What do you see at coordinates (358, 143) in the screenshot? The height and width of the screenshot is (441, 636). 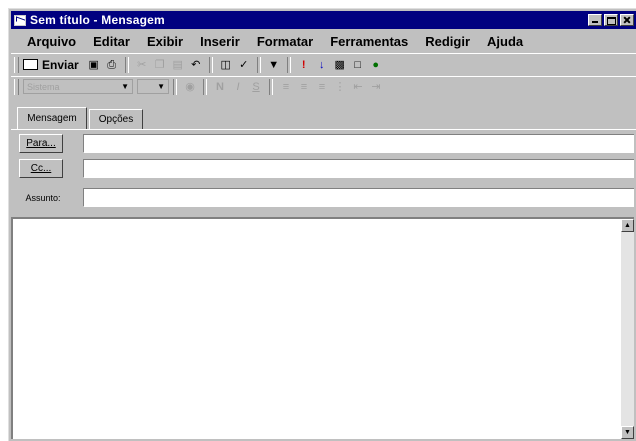 I see `to-input` at bounding box center [358, 143].